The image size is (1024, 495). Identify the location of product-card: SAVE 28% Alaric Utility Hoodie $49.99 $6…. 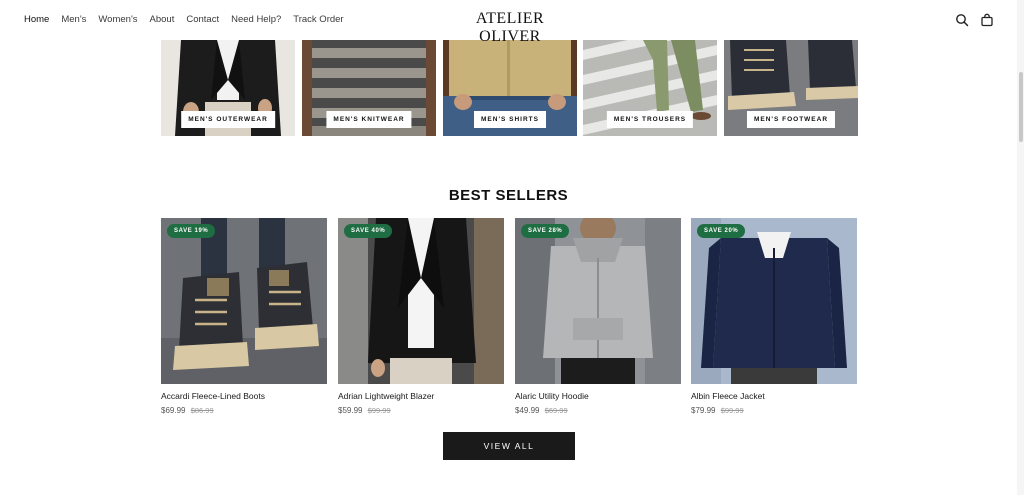
(598, 316).